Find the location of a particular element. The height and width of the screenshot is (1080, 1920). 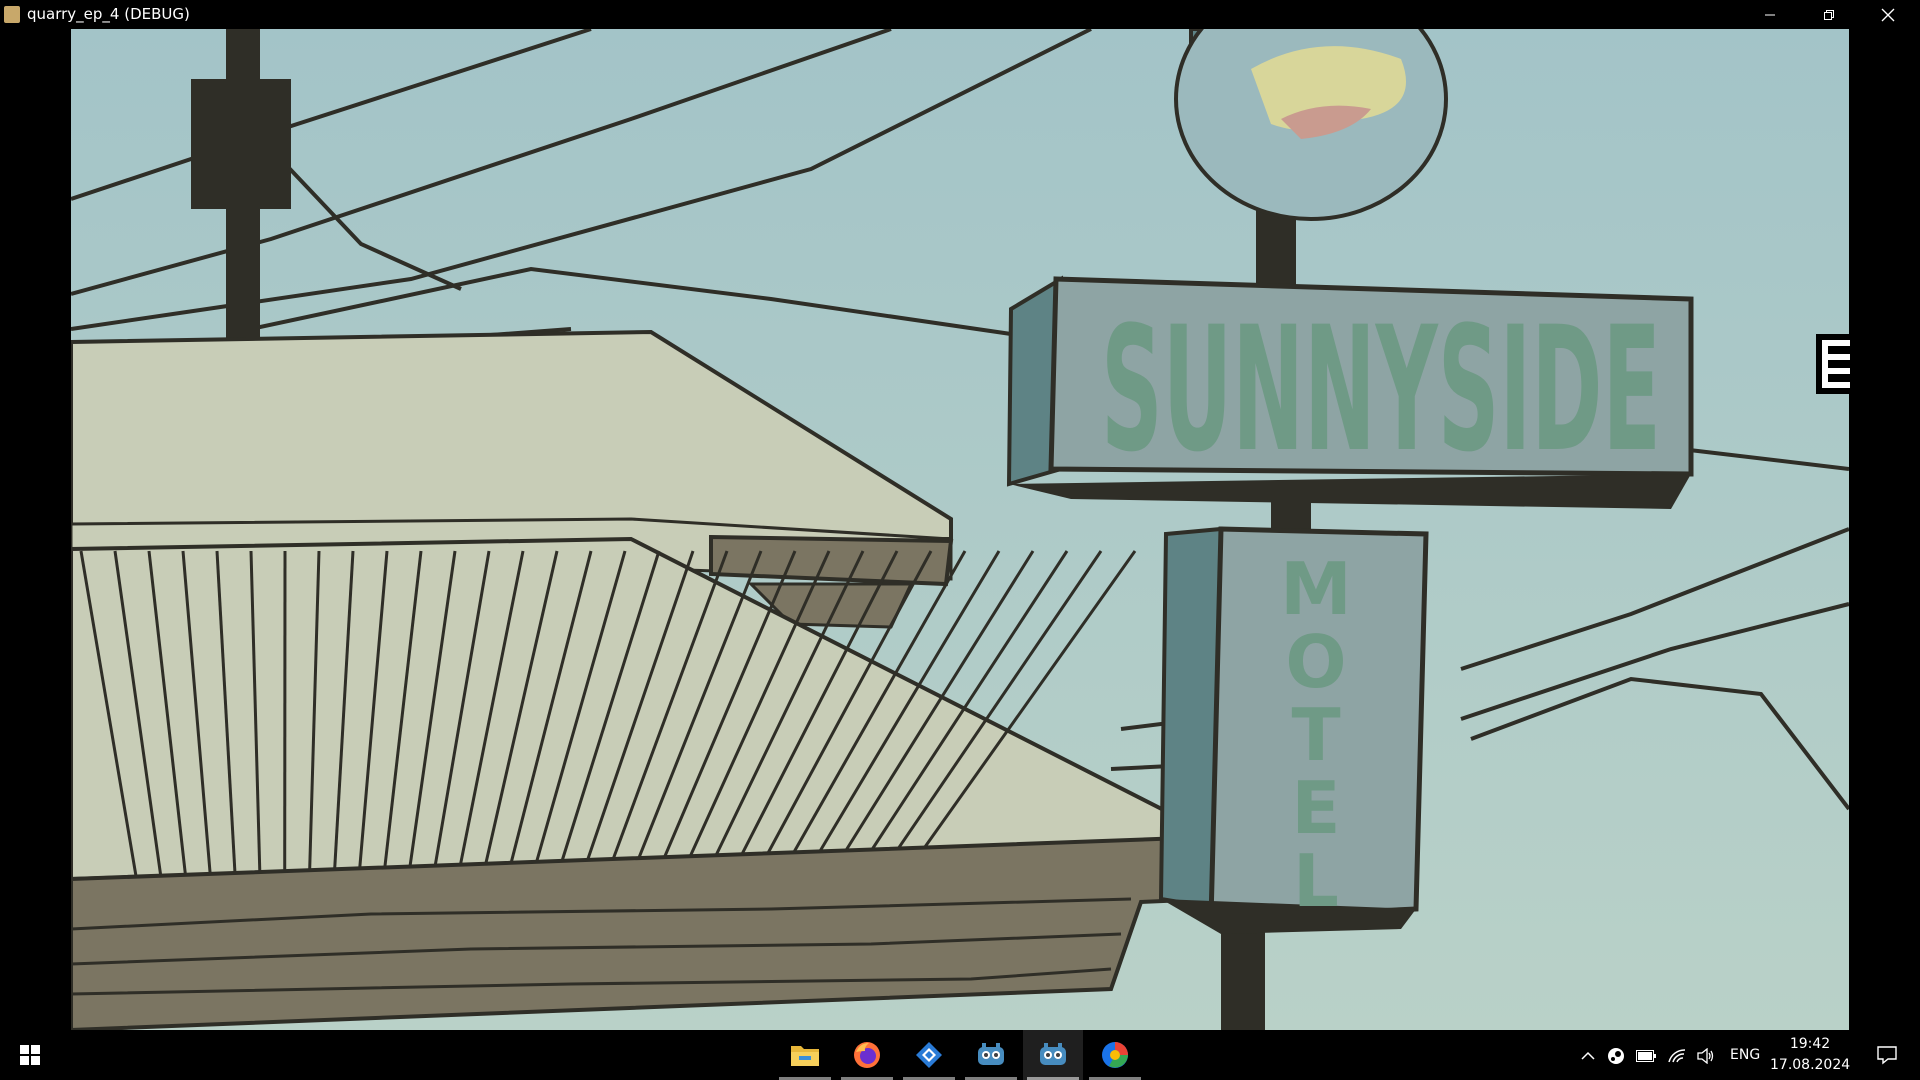

close-button is located at coordinates (1888, 14).